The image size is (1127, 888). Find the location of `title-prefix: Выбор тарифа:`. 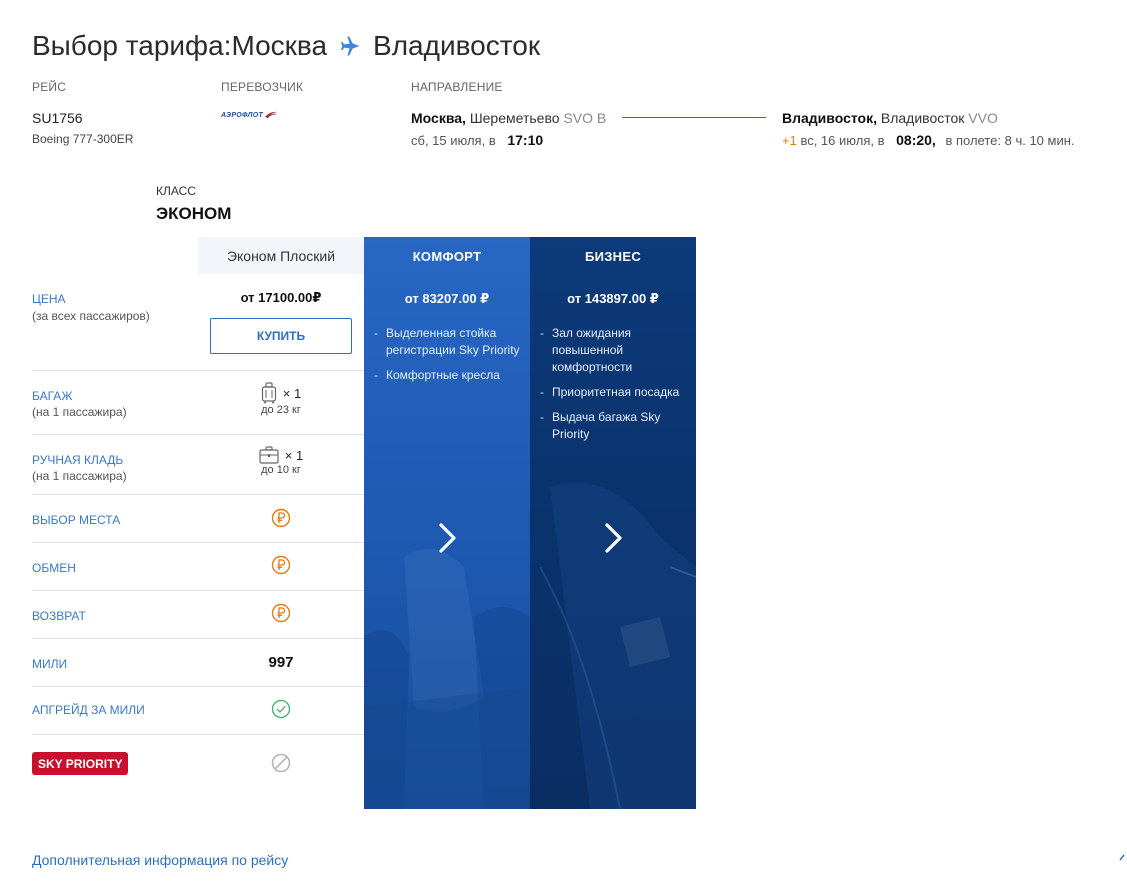

title-prefix: Выбор тарифа: is located at coordinates (132, 45).